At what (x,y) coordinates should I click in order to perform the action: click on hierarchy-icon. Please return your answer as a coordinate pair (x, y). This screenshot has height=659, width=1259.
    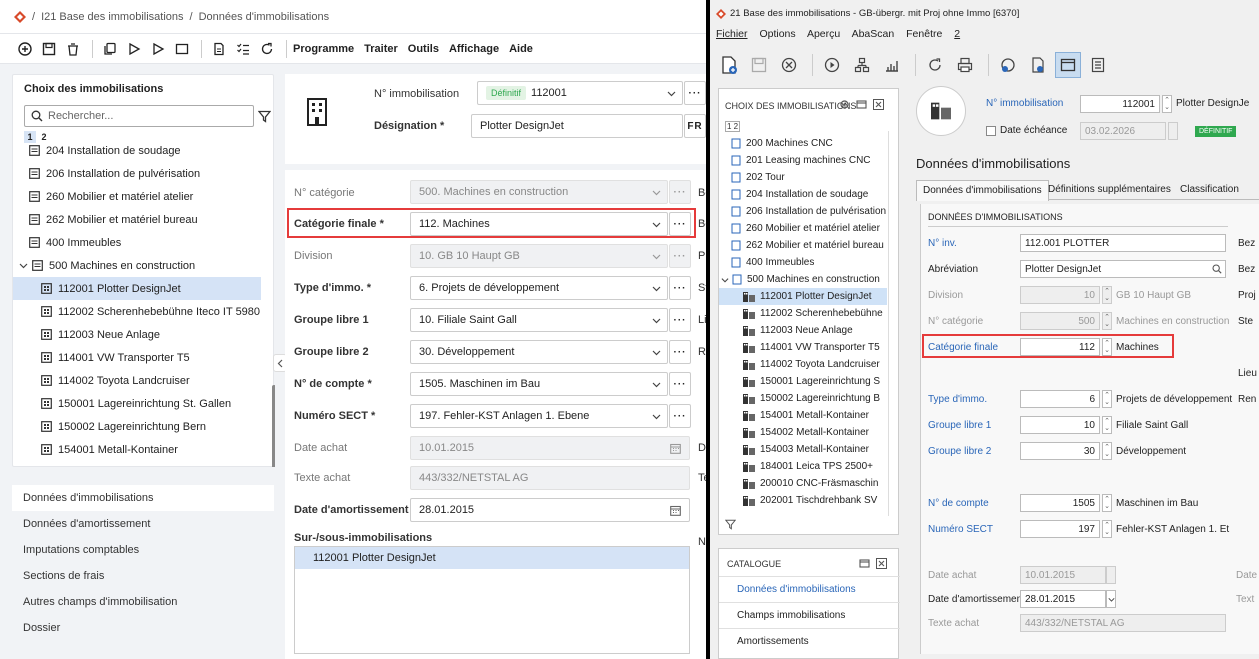
    Looking at the image, I should click on (862, 65).